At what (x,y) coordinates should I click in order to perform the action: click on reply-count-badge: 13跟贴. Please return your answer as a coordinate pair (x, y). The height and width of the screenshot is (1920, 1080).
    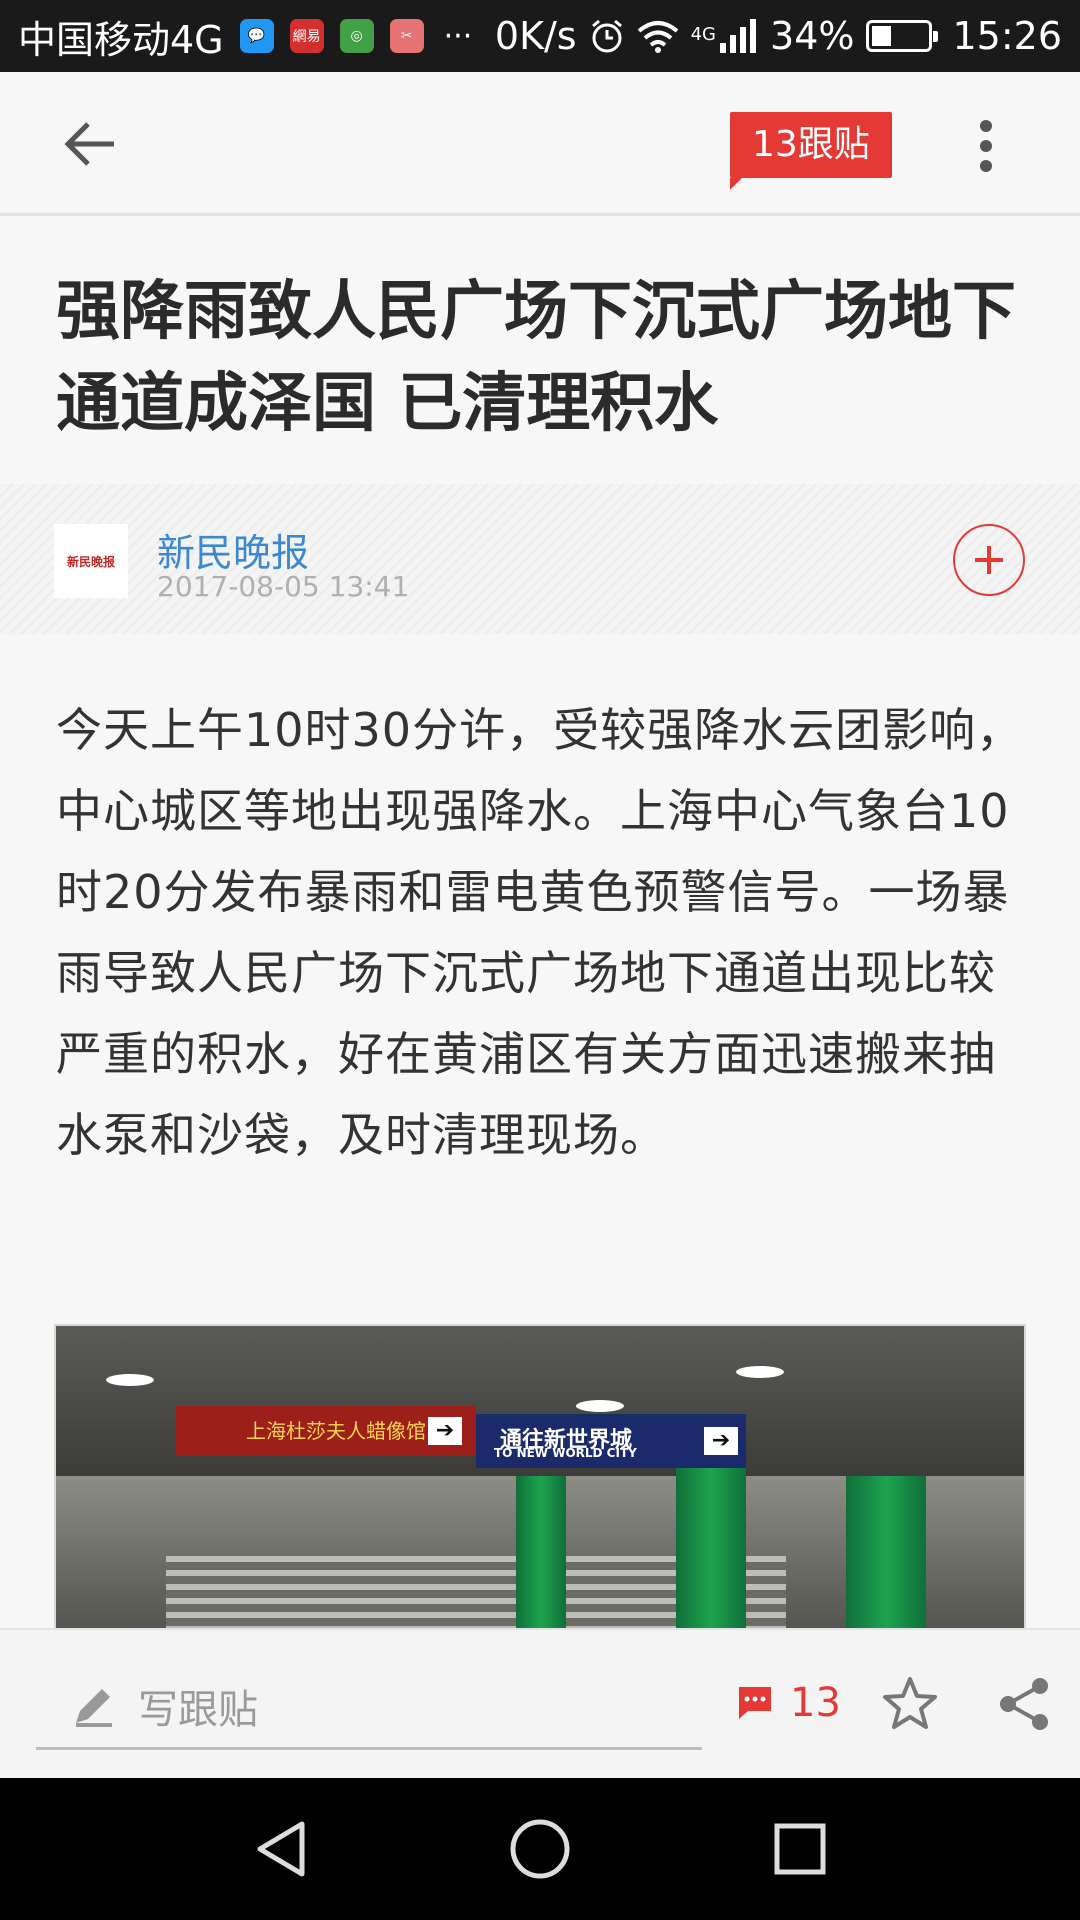
    Looking at the image, I should click on (811, 151).